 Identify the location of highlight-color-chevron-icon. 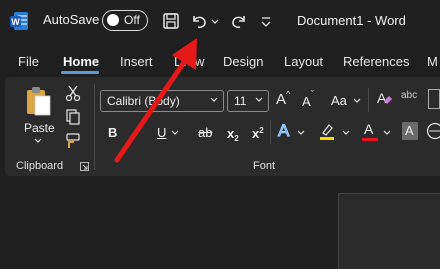
(346, 133).